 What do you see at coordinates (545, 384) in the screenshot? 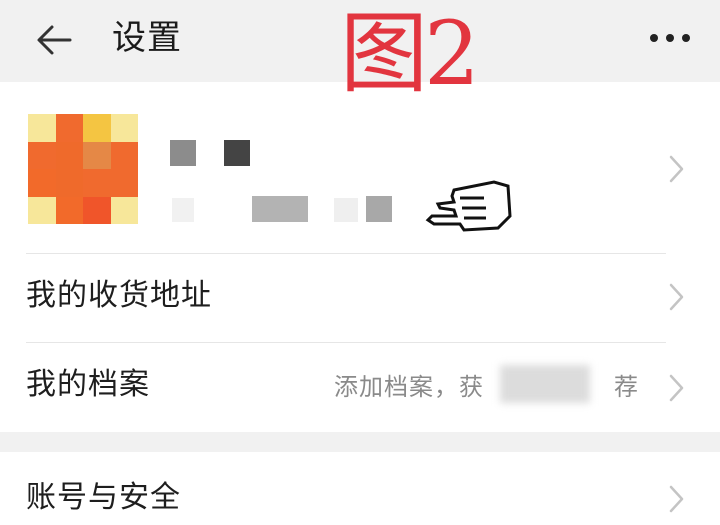
I see `redacted-hint` at bounding box center [545, 384].